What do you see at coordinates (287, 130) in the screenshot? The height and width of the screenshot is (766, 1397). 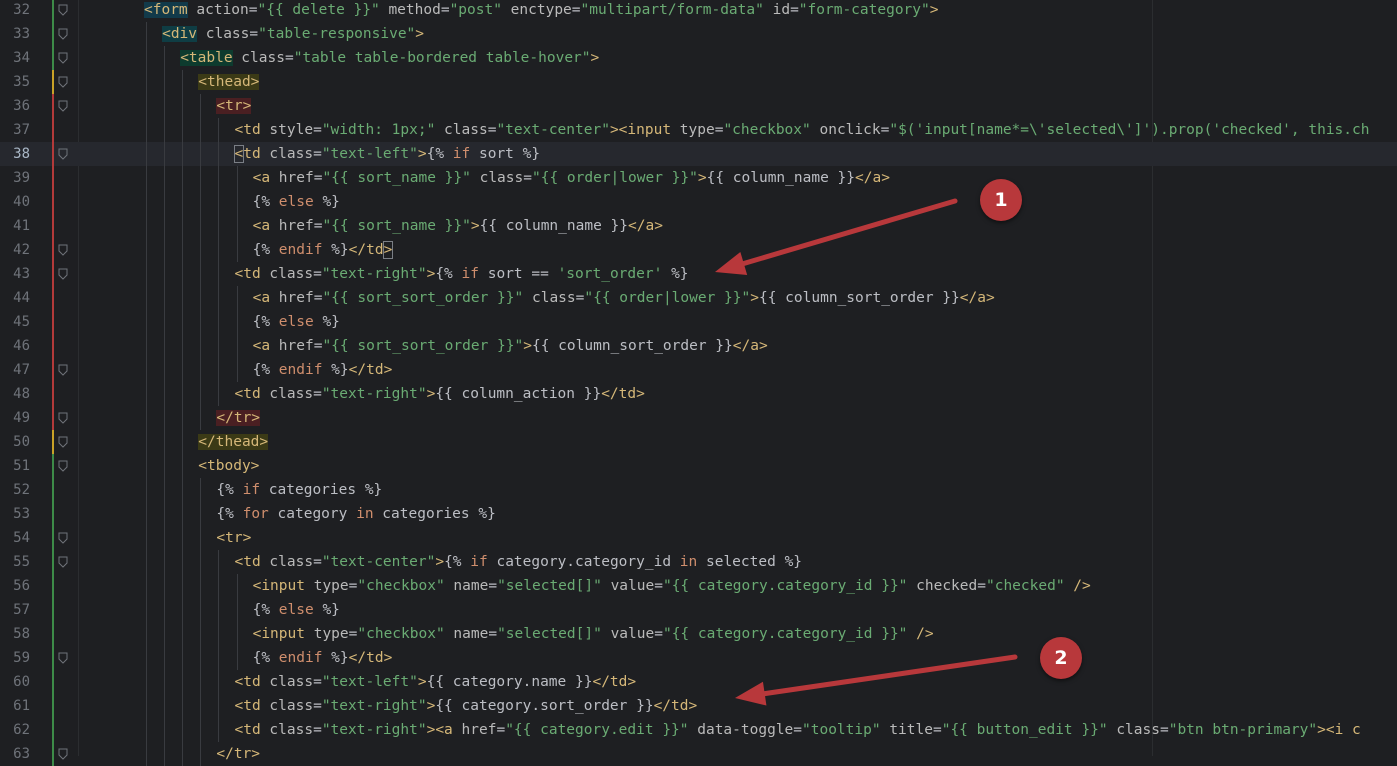 I see `token-attr: style` at bounding box center [287, 130].